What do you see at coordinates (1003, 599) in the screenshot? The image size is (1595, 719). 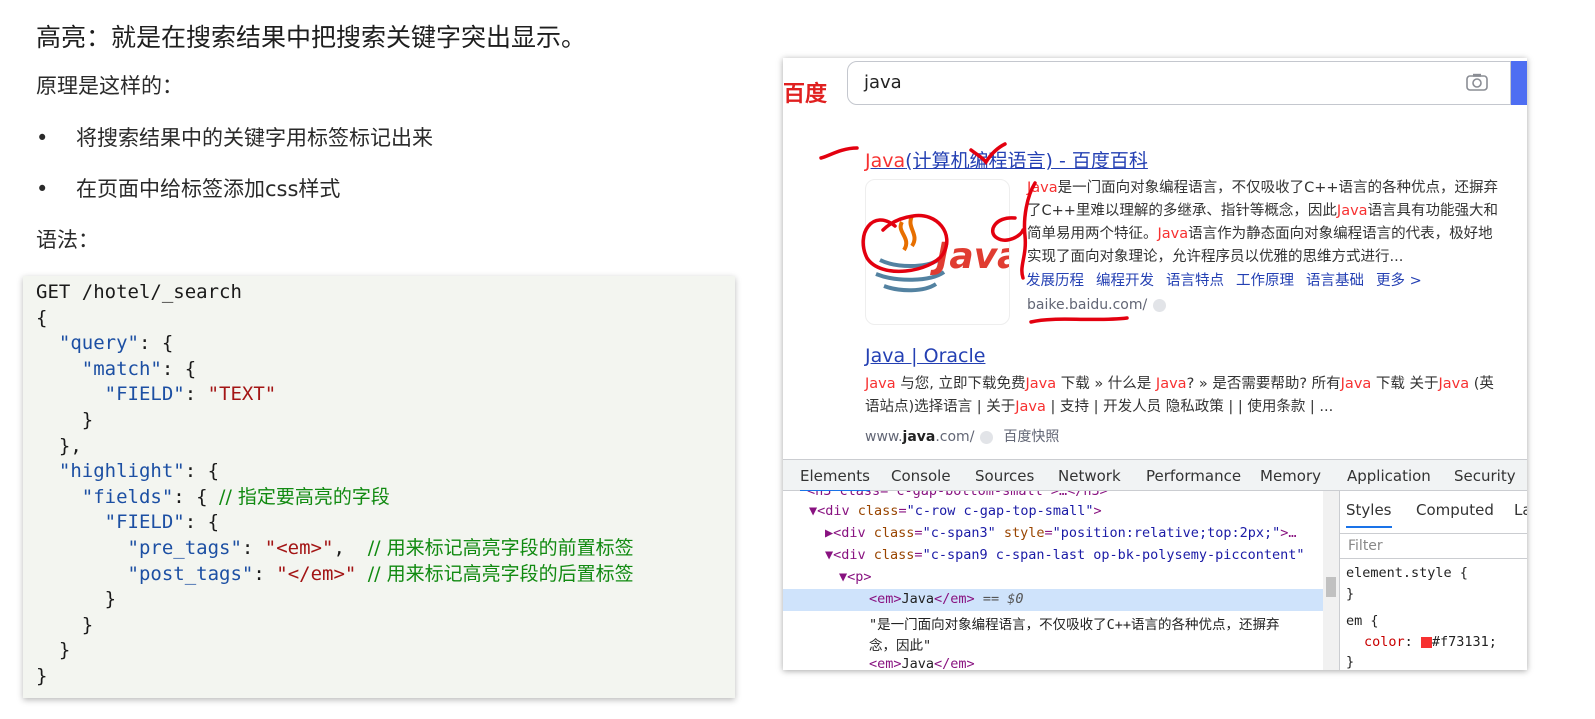 I see `console-ref: == $0` at bounding box center [1003, 599].